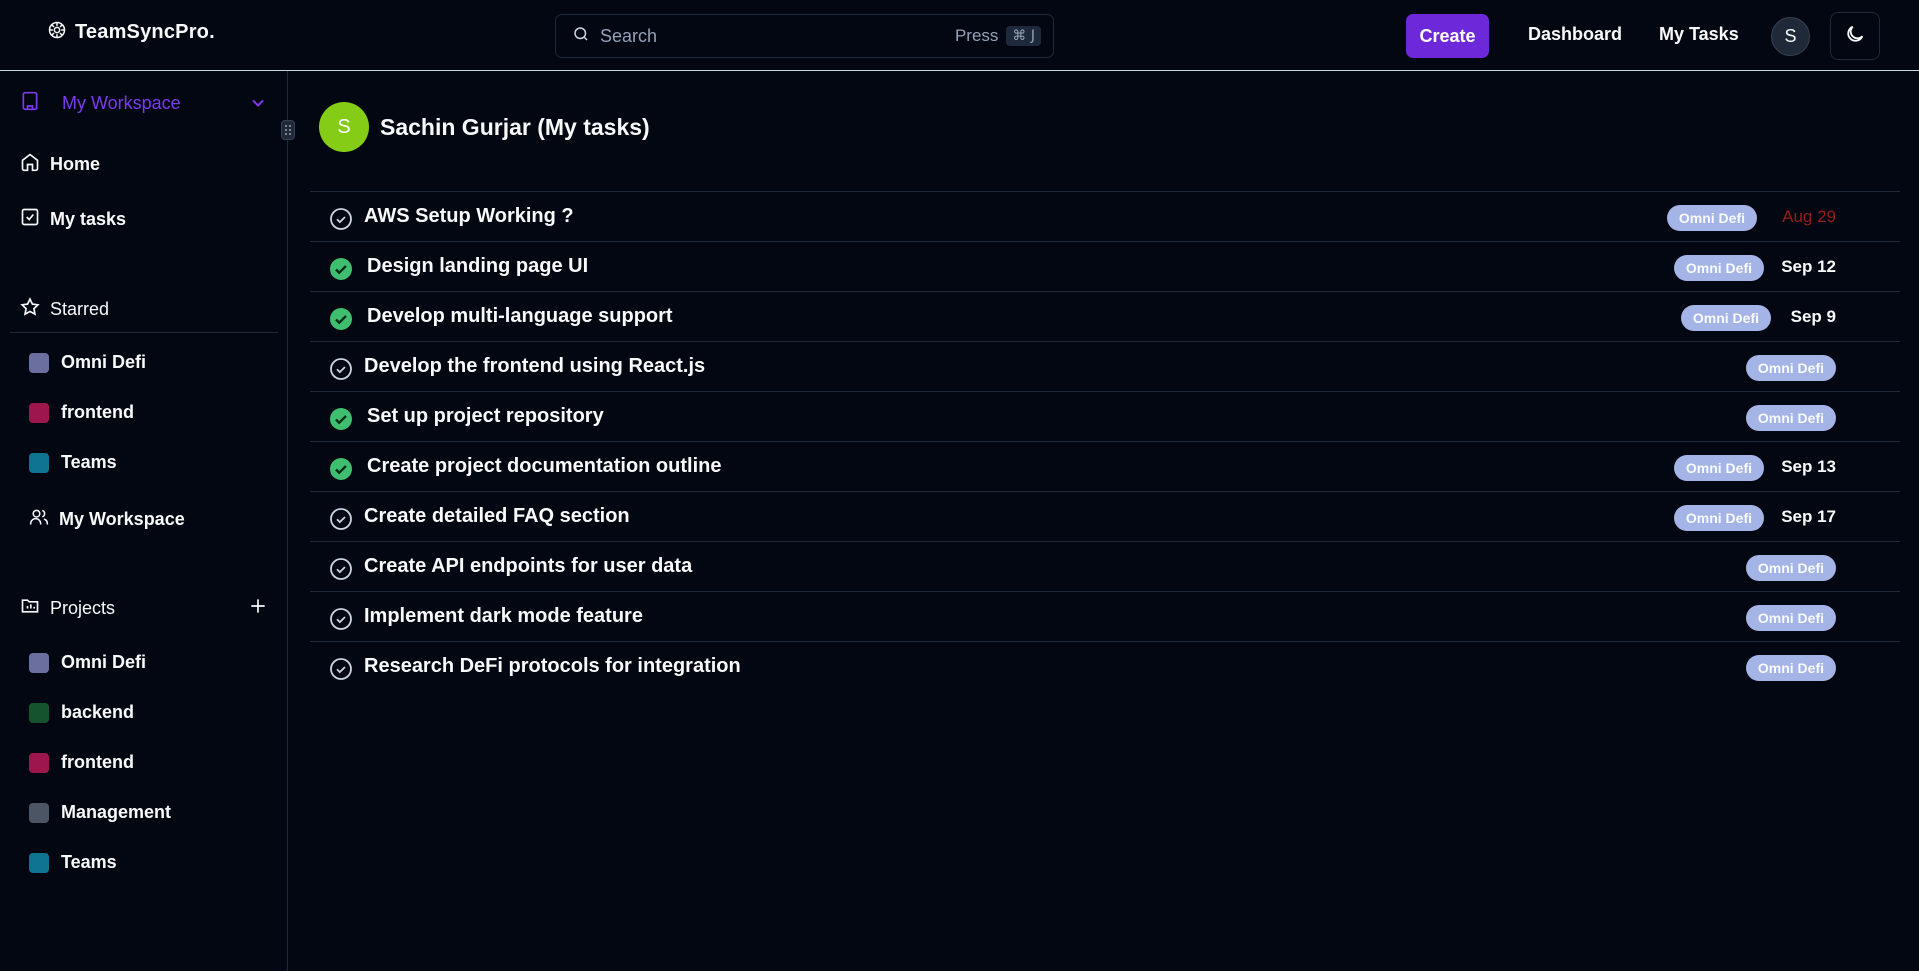  Describe the element at coordinates (57, 32) in the screenshot. I see `logo-icon` at that location.